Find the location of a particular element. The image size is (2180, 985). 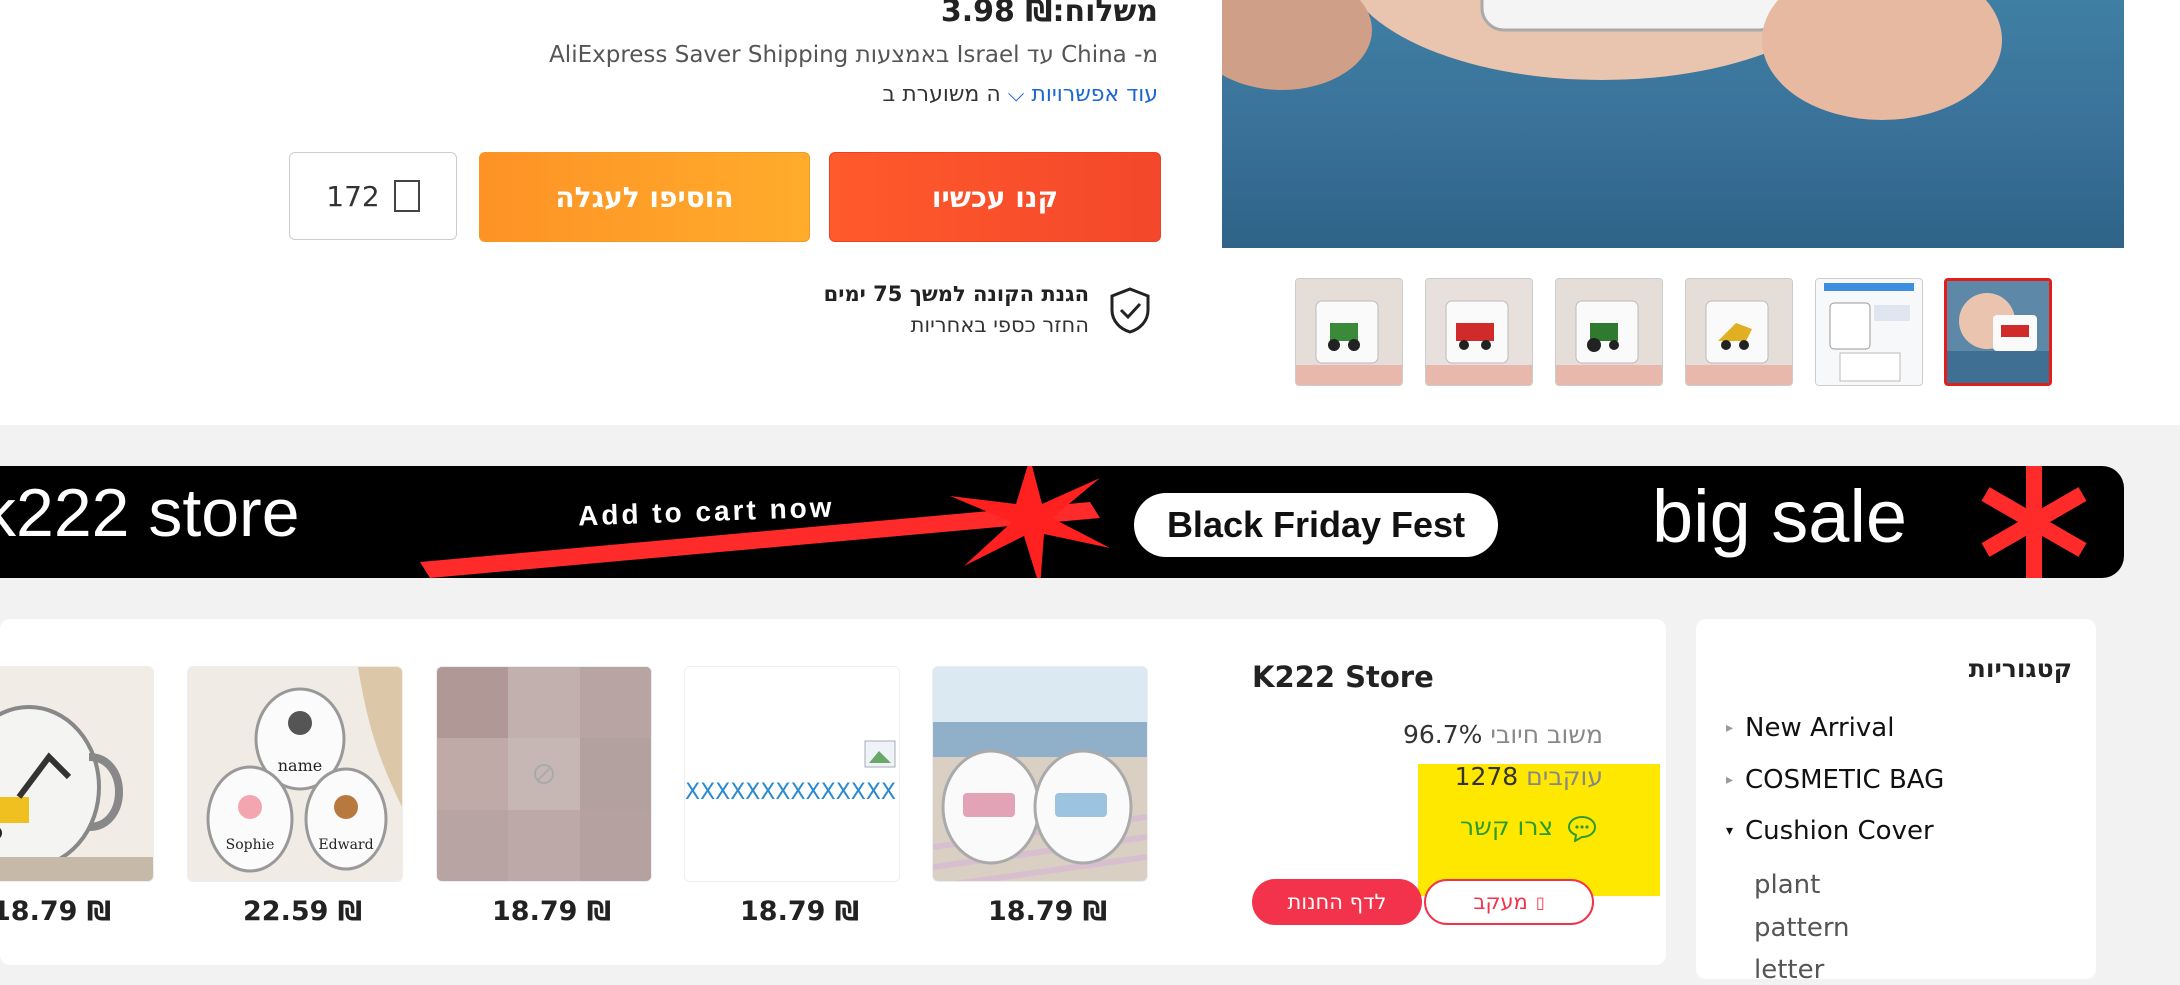

category-cushion-cover: Cushion Cover is located at coordinates (1839, 831).